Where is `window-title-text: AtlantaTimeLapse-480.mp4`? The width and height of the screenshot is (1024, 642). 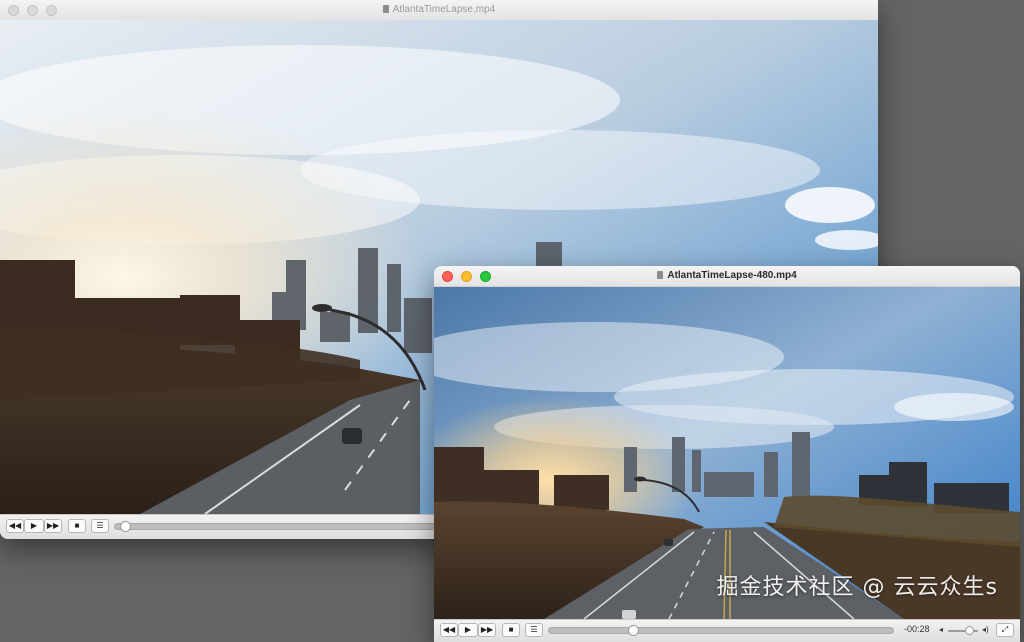
window-title-text: AtlantaTimeLapse-480.mp4 is located at coordinates (732, 275).